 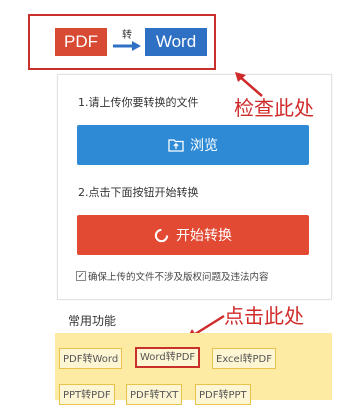 What do you see at coordinates (176, 42) in the screenshot?
I see `word-format-badge: Word` at bounding box center [176, 42].